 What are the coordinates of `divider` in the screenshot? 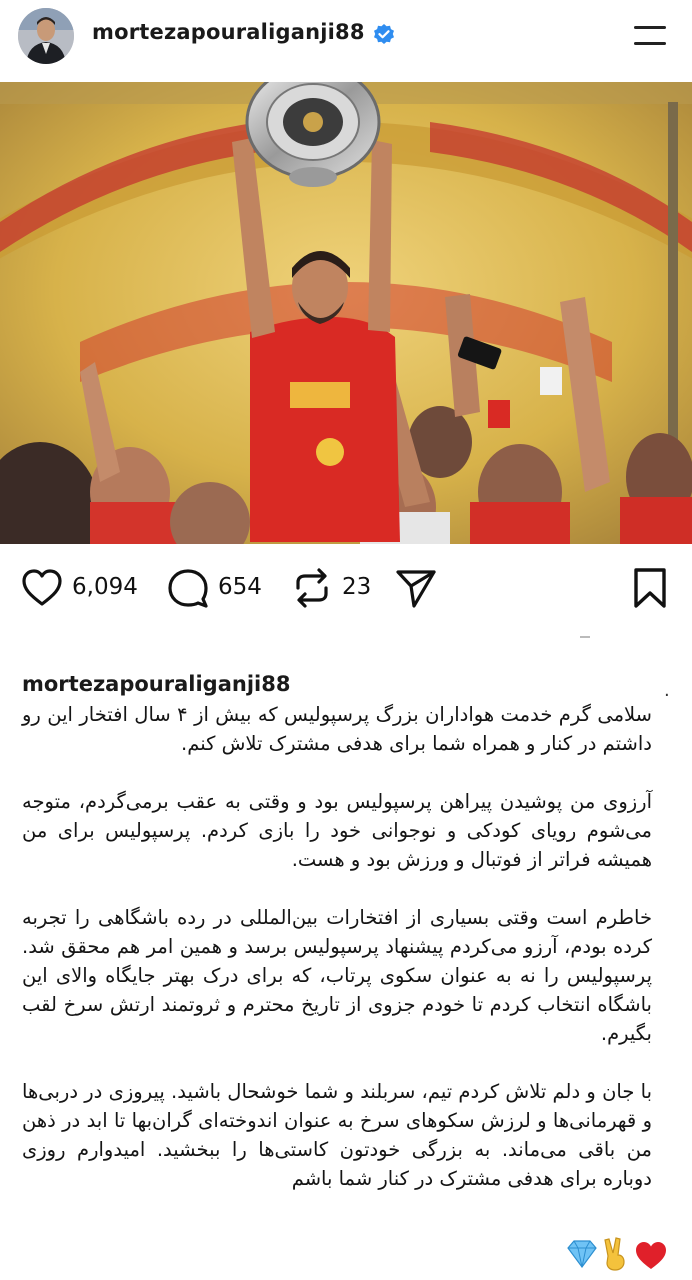 It's located at (585, 637).